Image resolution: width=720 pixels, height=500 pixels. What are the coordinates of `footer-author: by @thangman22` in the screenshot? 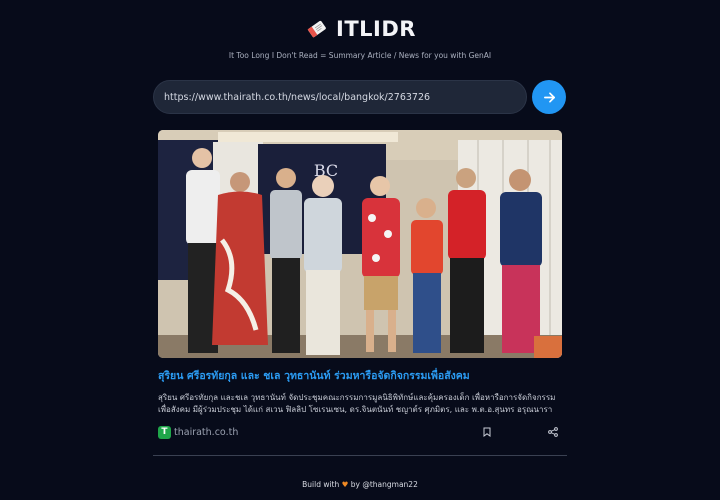 It's located at (384, 484).